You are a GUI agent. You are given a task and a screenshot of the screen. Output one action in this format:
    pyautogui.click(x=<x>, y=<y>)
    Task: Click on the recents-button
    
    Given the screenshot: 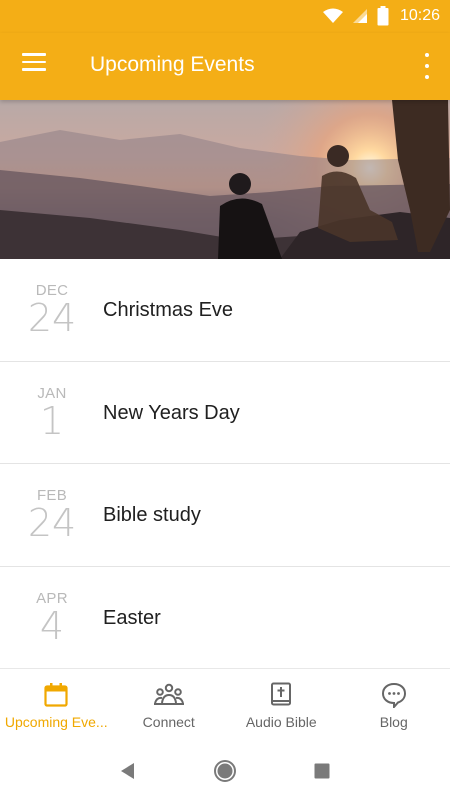 What is the action you would take?
    pyautogui.click(x=322, y=771)
    